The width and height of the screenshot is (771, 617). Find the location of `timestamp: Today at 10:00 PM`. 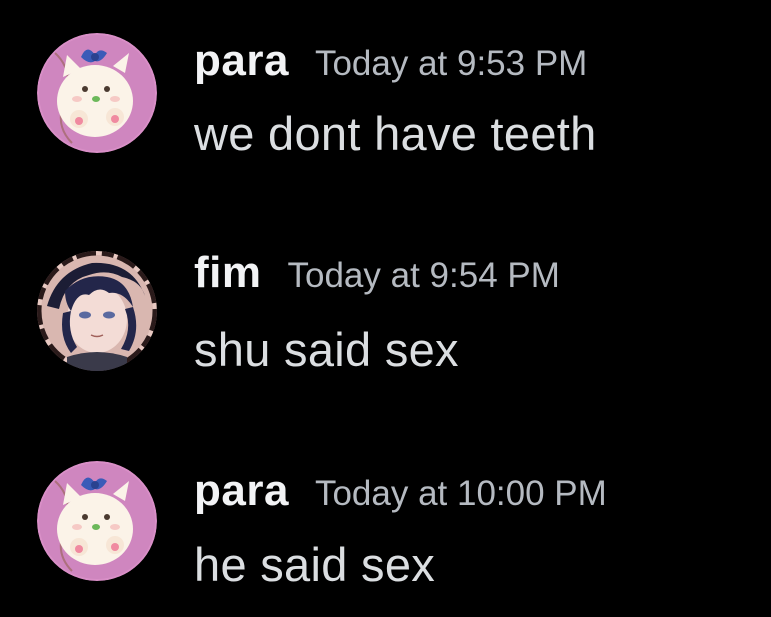

timestamp: Today at 10:00 PM is located at coordinates (460, 493).